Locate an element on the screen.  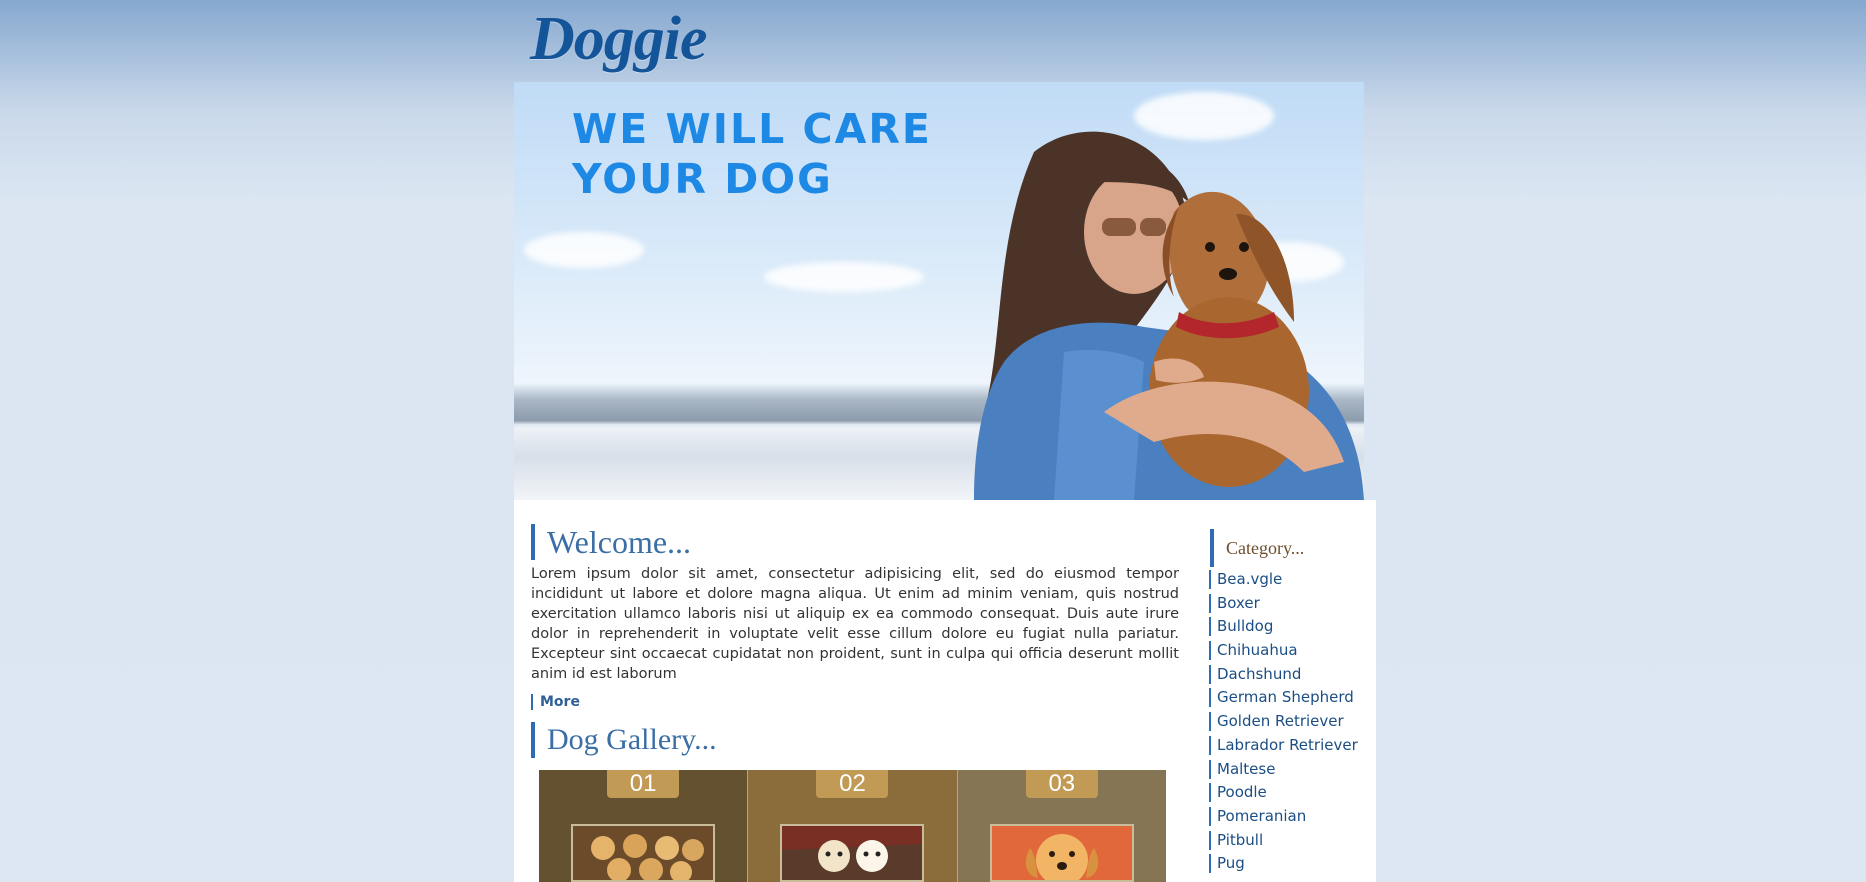
gallery-number: 02 is located at coordinates (852, 784).